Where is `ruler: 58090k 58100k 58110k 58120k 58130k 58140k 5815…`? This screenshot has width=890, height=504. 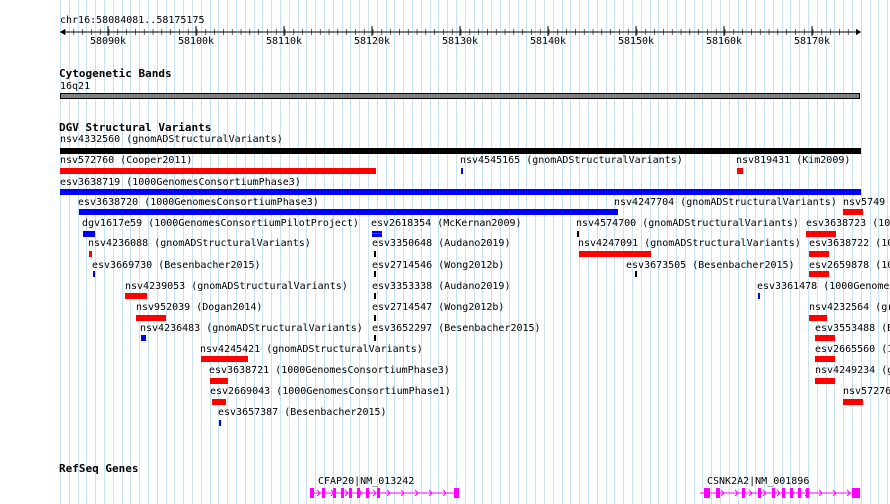 ruler: 58090k 58100k 58110k 58120k 58130k 58140k 5815… is located at coordinates (445, 41).